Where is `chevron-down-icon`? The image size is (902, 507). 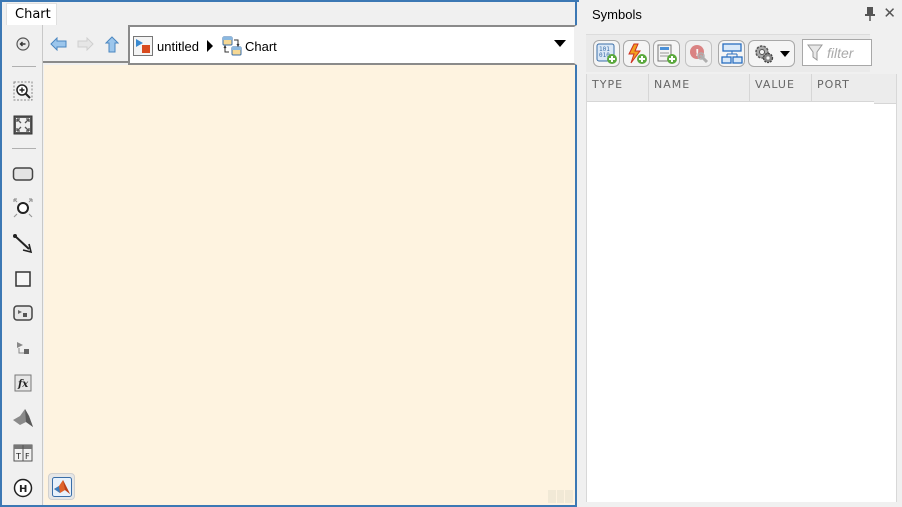 chevron-down-icon is located at coordinates (785, 53).